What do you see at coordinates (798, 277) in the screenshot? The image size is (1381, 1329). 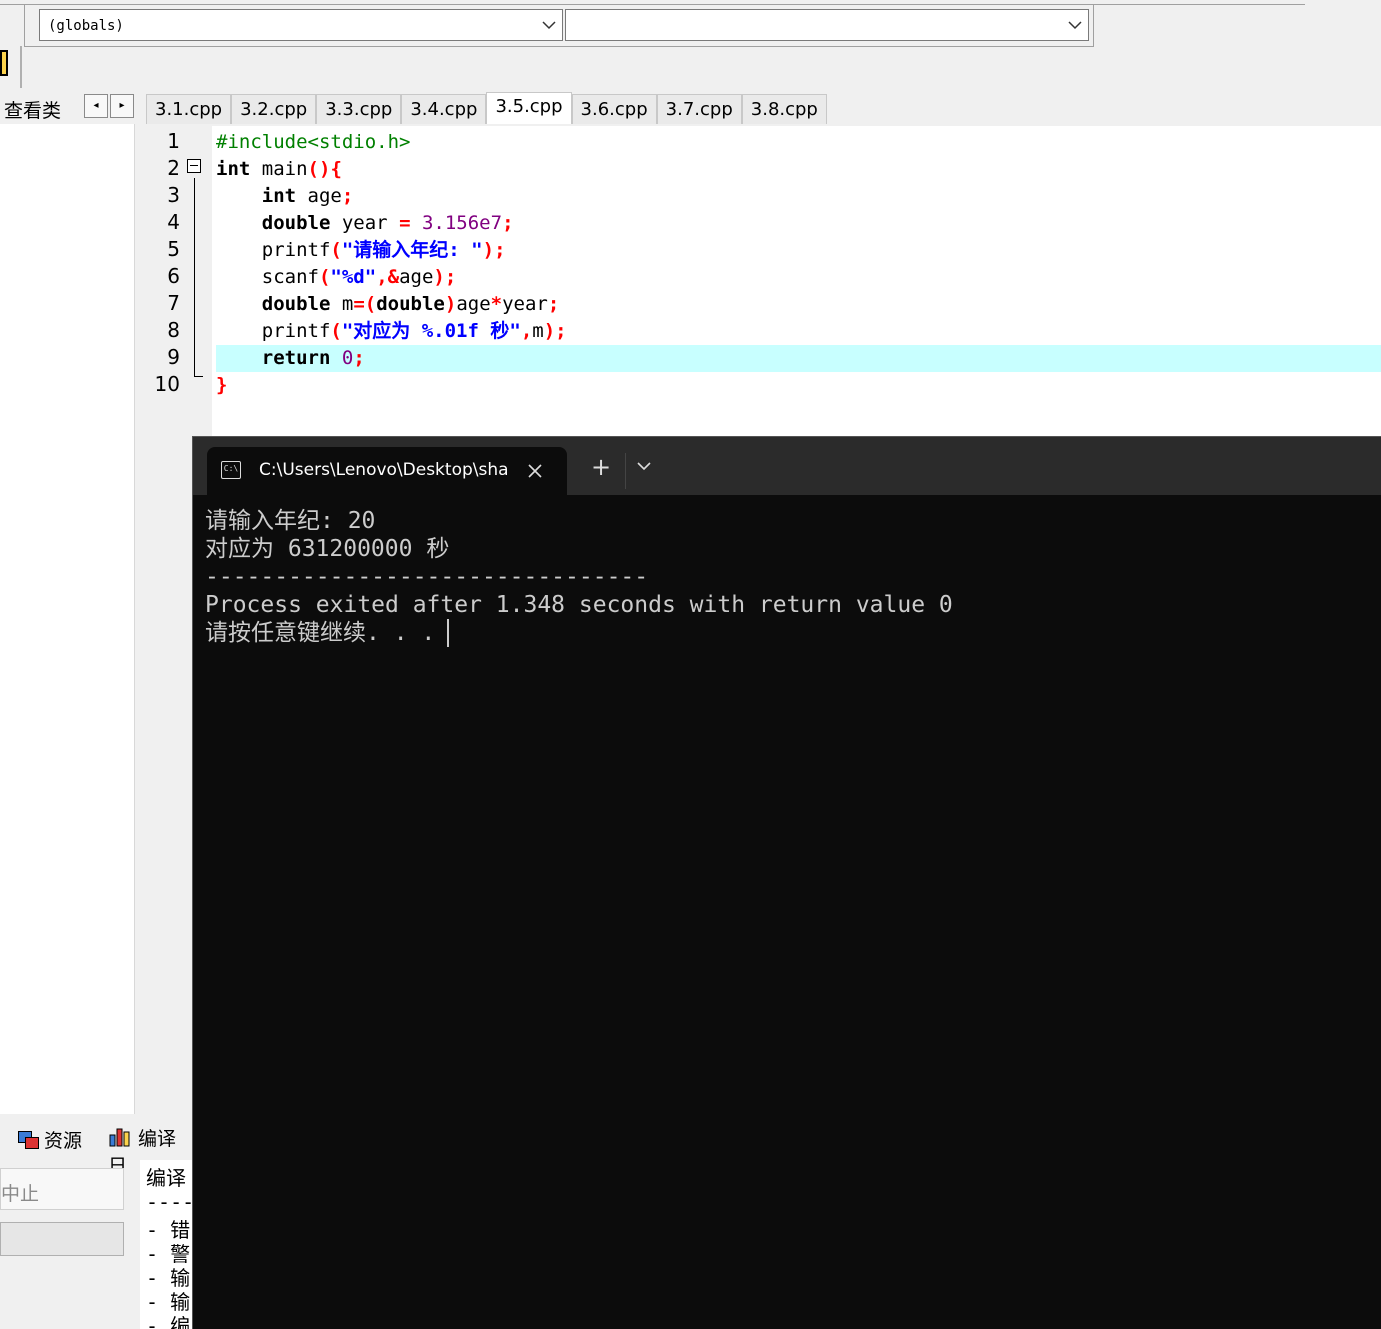 I see `code-line: scanf("%d",&age);` at bounding box center [798, 277].